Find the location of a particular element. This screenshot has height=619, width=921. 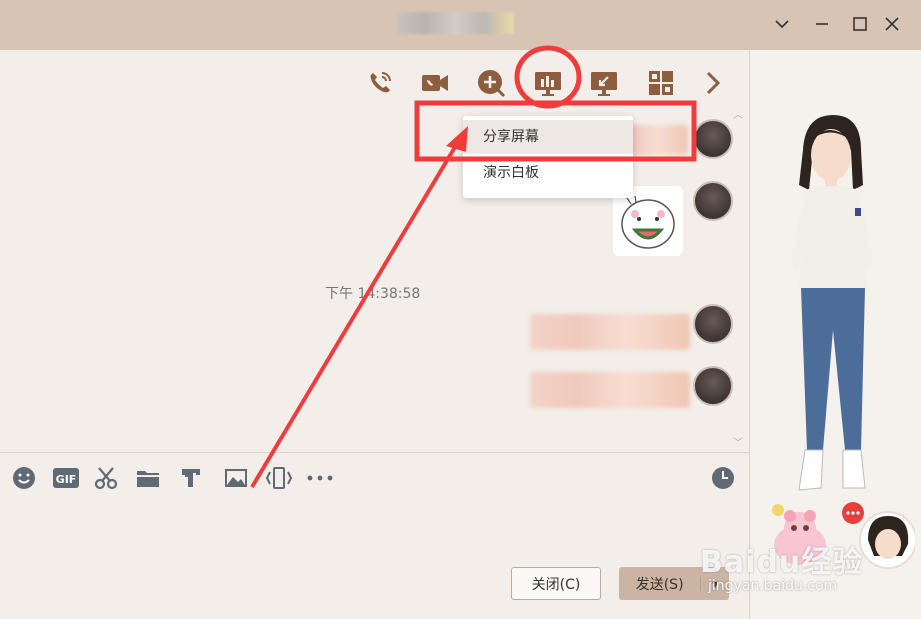

scroll-up-arrow: ︿ is located at coordinates (738, 113).